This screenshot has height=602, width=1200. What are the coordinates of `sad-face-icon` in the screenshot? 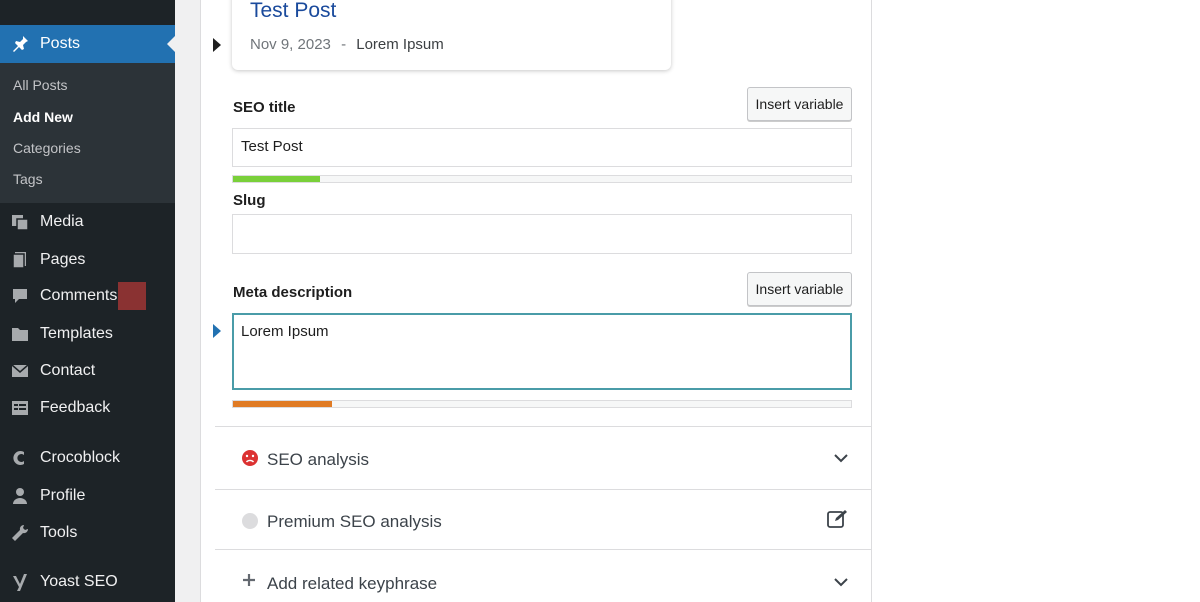 It's located at (250, 460).